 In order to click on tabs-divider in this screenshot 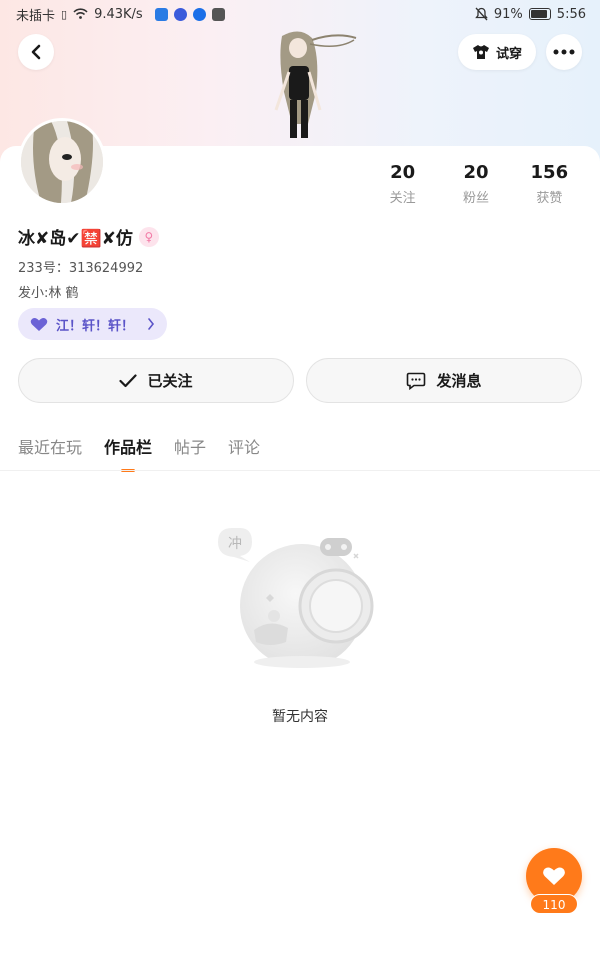, I will do `click(300, 470)`.